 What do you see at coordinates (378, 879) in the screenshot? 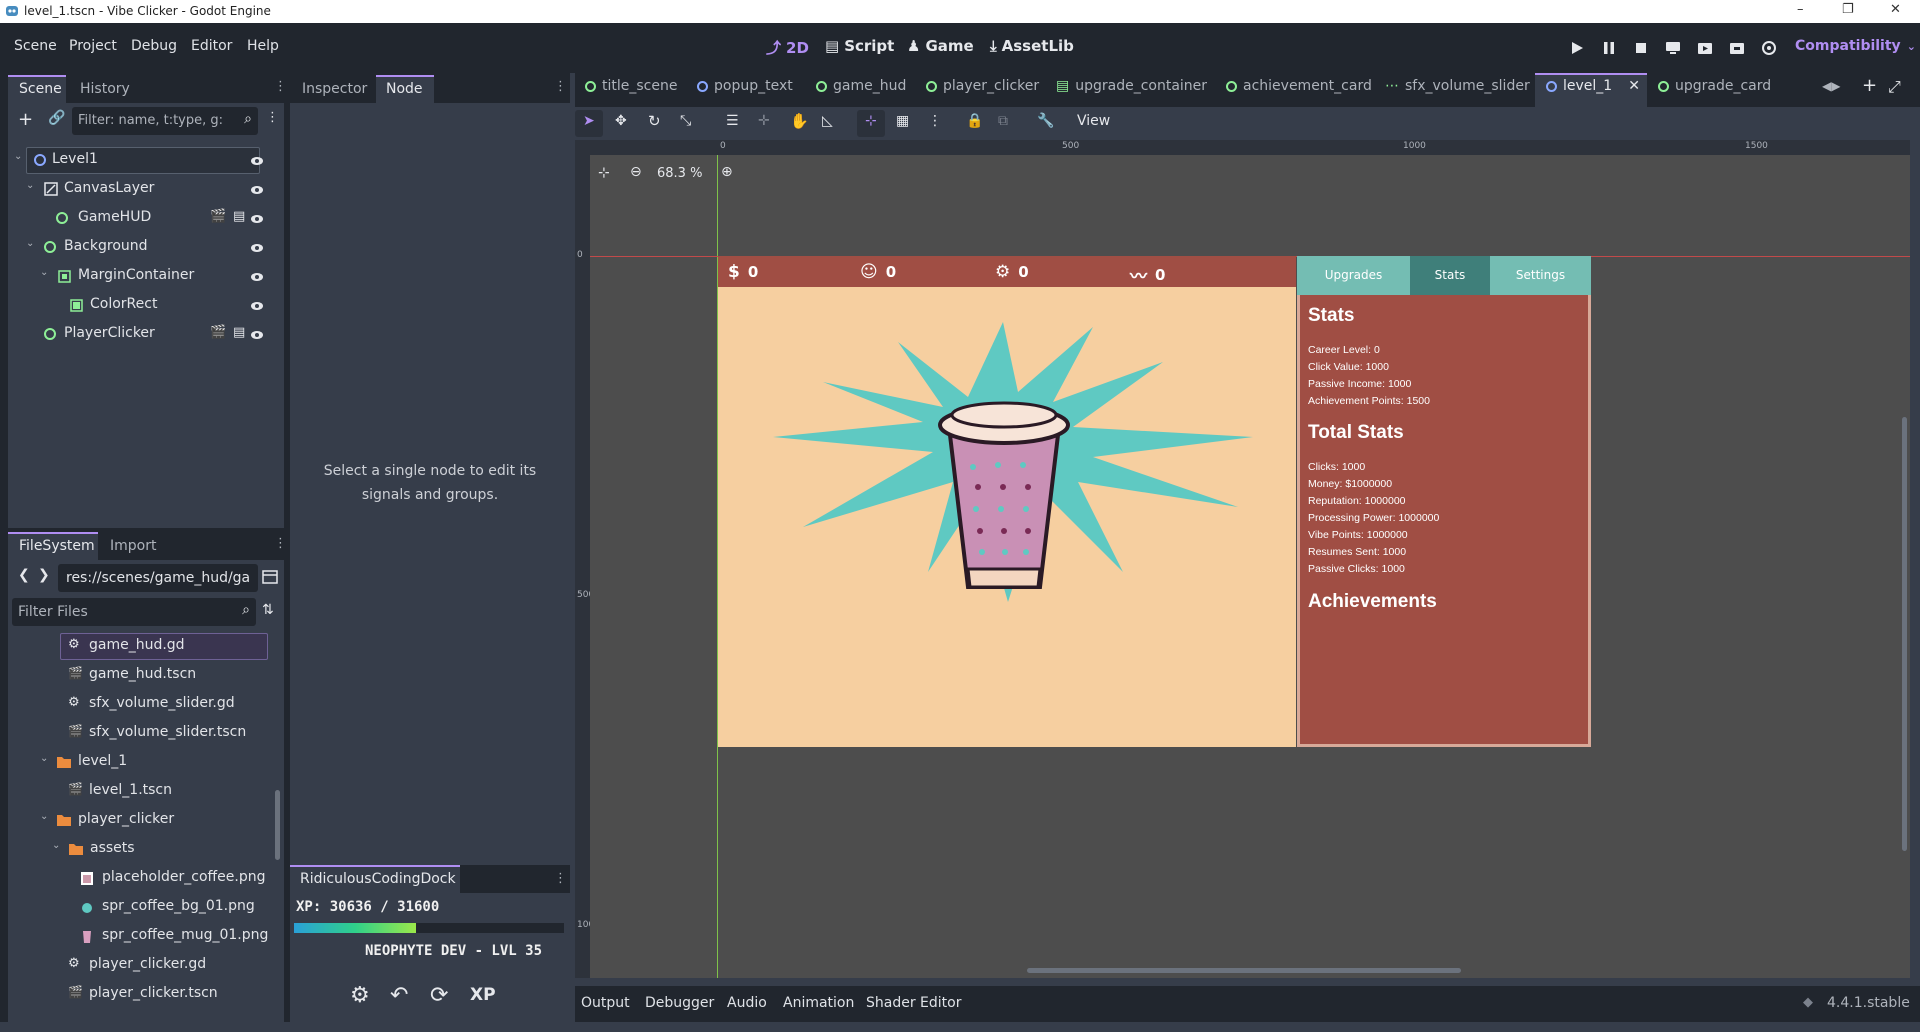
I see `tab-ridiculous-coding: RidiculousCodingDock` at bounding box center [378, 879].